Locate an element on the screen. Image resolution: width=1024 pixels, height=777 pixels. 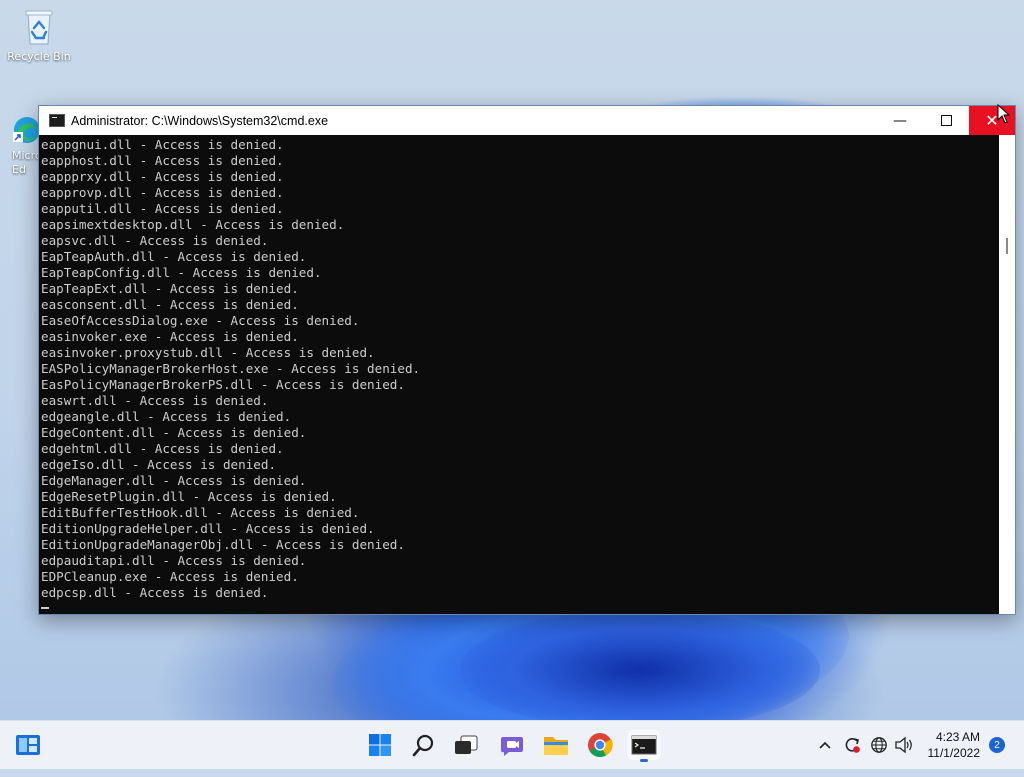
taskbar-clock: 4:23 AM 11/1/2022 is located at coordinates (954, 745).